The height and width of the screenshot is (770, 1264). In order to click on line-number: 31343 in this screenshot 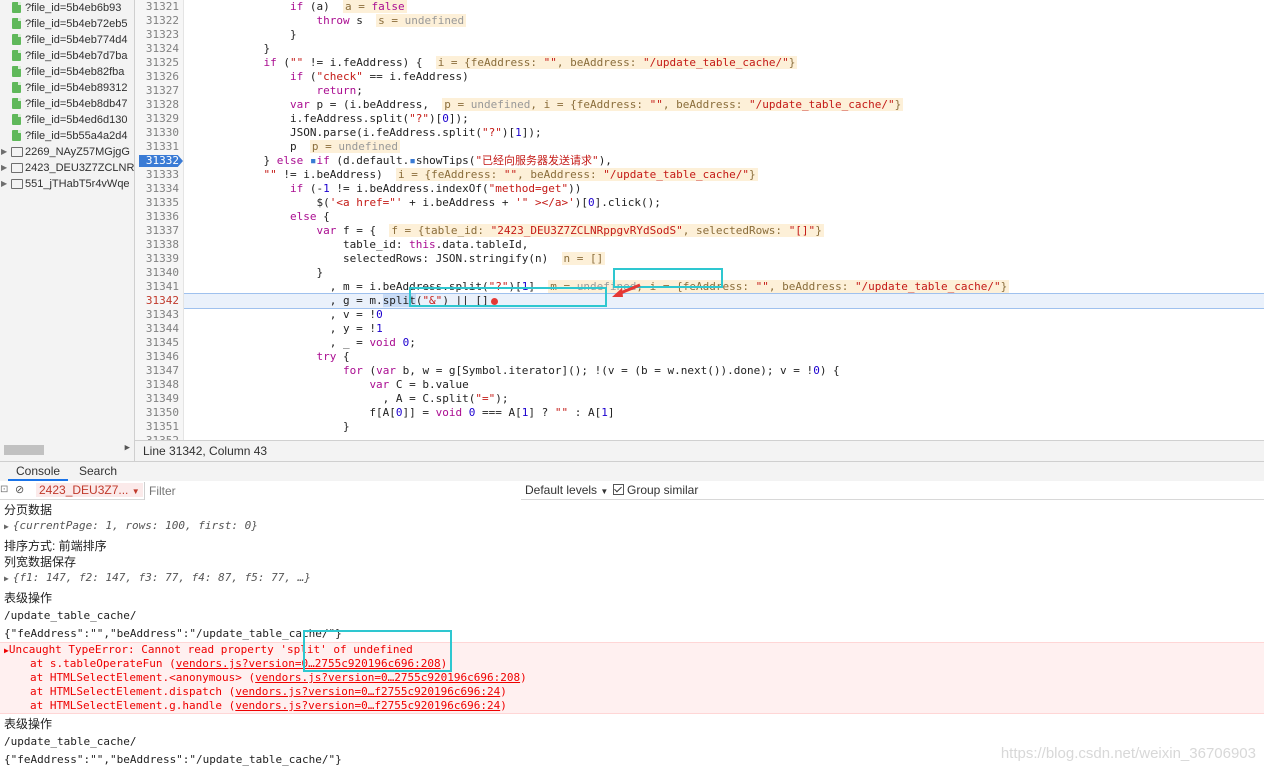, I will do `click(159, 315)`.